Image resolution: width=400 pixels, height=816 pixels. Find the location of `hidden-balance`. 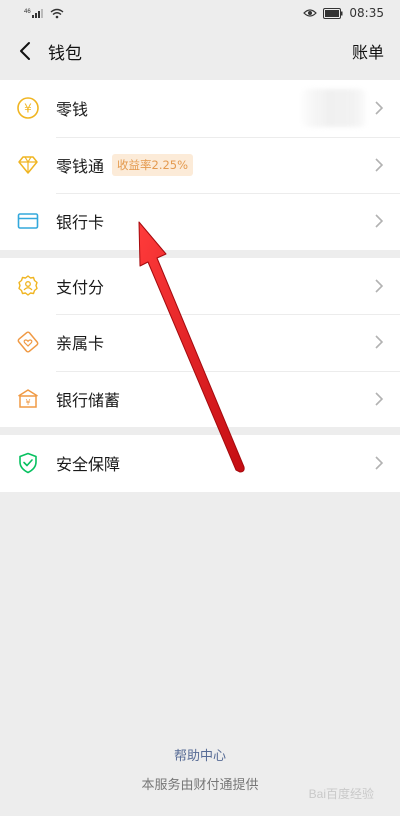

hidden-balance is located at coordinates (334, 108).